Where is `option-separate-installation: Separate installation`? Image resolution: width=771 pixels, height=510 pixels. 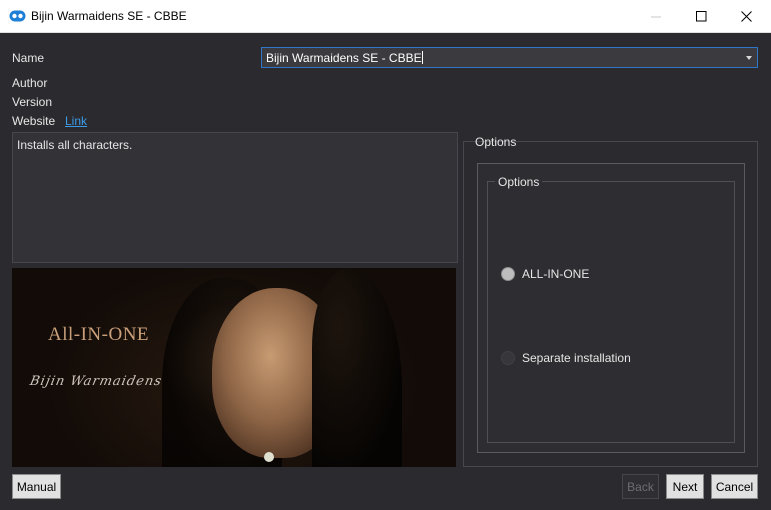
option-separate-installation: Separate installation is located at coordinates (566, 358).